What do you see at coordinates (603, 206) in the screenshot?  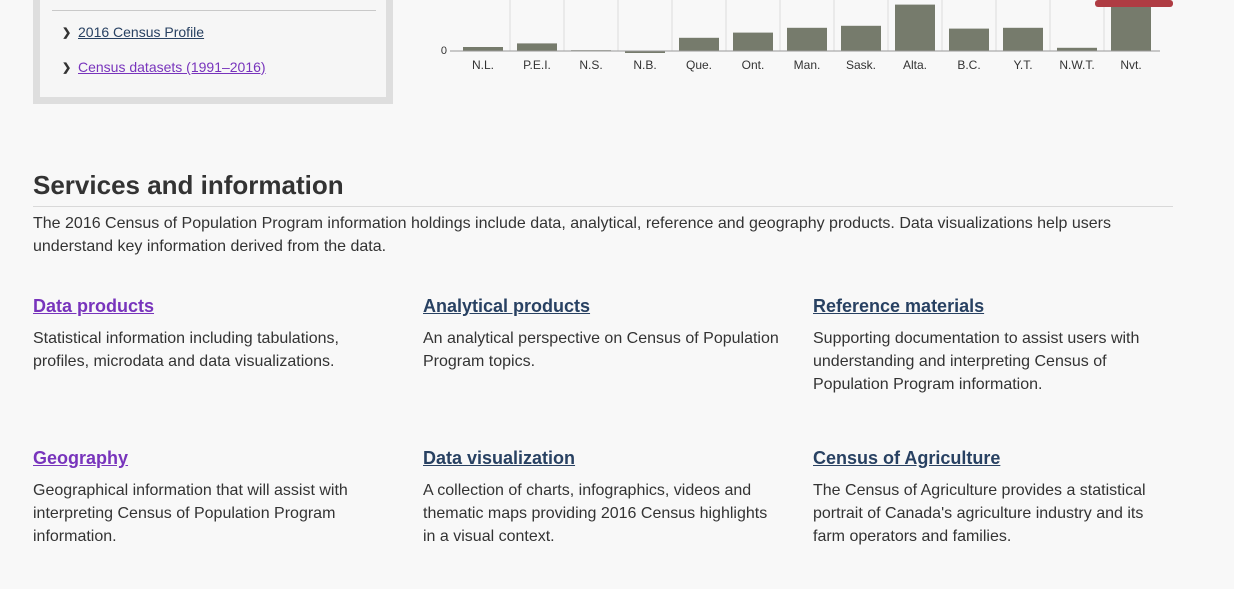 I see `section-divider` at bounding box center [603, 206].